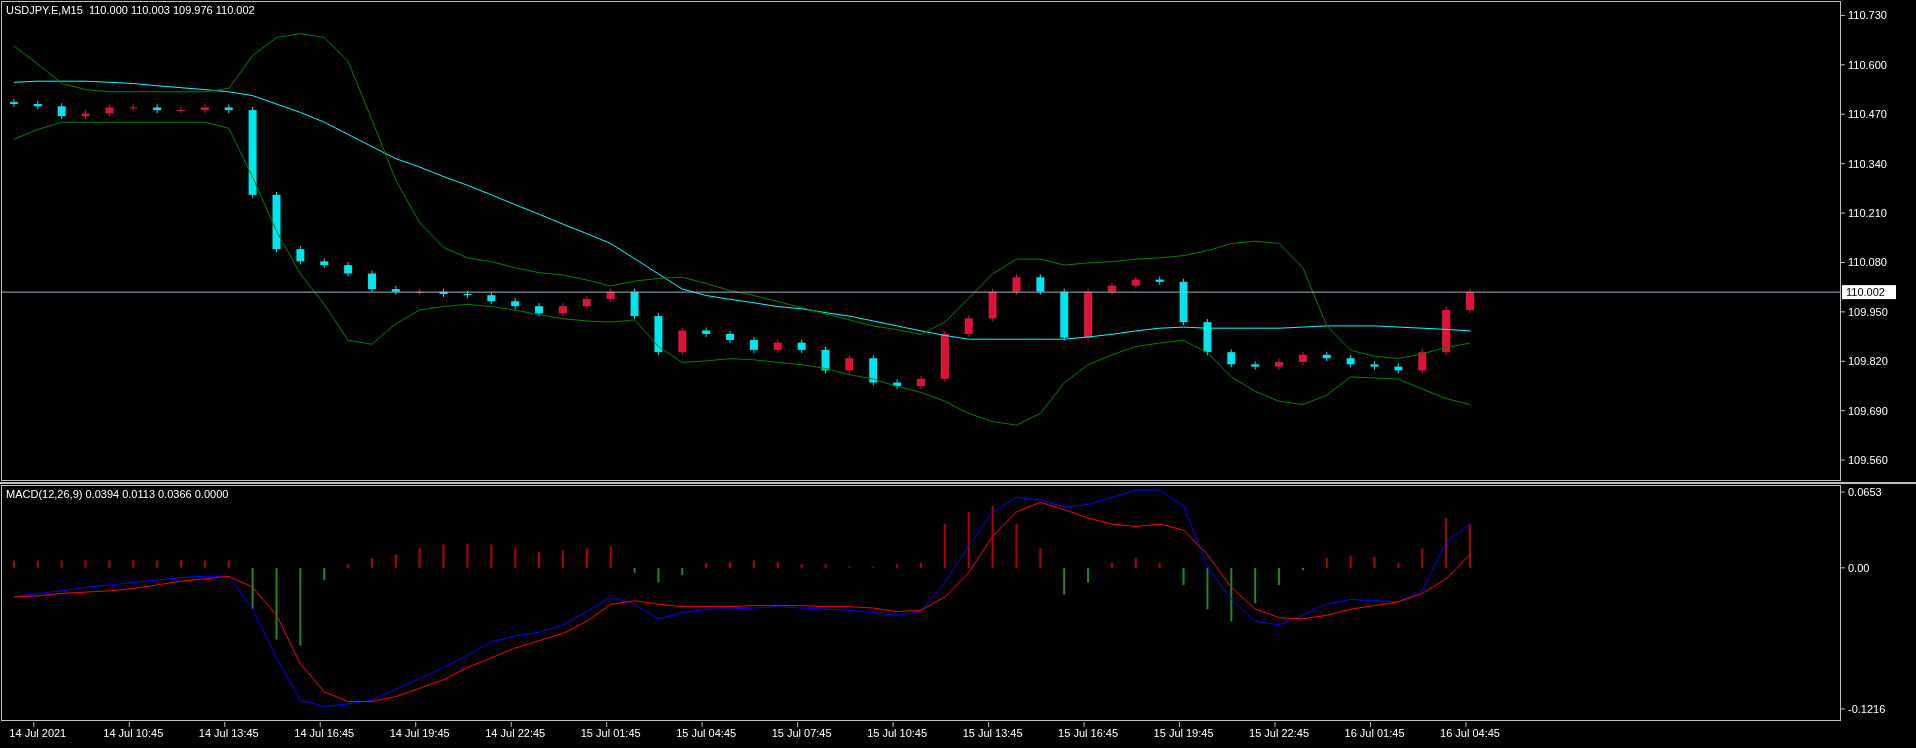 Image resolution: width=1916 pixels, height=748 pixels. What do you see at coordinates (130, 10) in the screenshot?
I see `chart-title: USDJPY.E,M15 110.000 110.003 109.976 110.002` at bounding box center [130, 10].